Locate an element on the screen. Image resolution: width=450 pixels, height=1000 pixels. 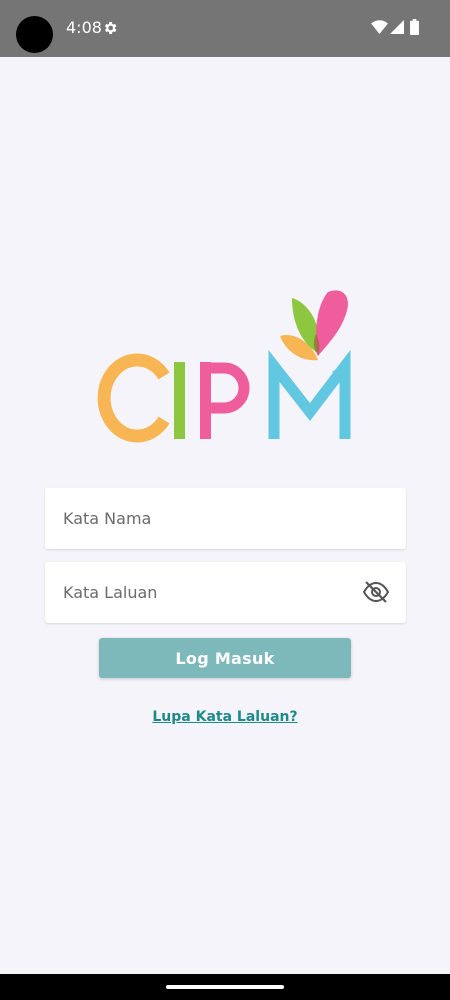
wifi-icon is located at coordinates (379, 27).